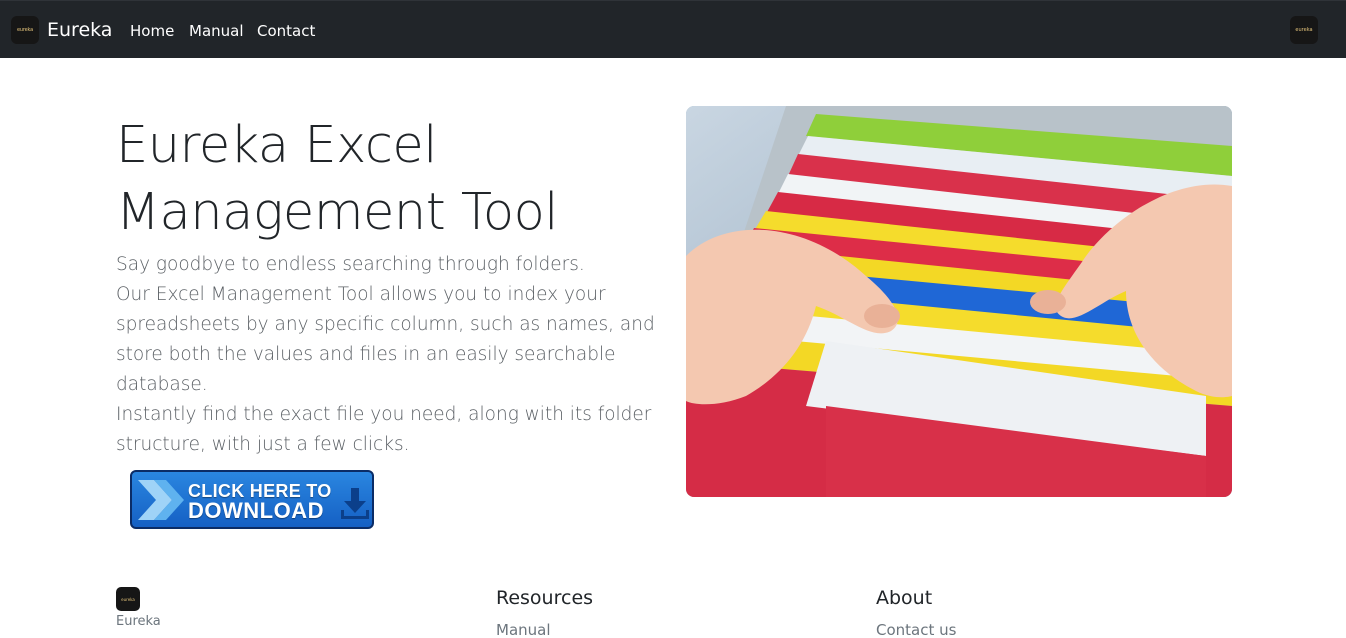 Image resolution: width=1346 pixels, height=638 pixels. I want to click on brand-logo: eureka, so click(25, 30).